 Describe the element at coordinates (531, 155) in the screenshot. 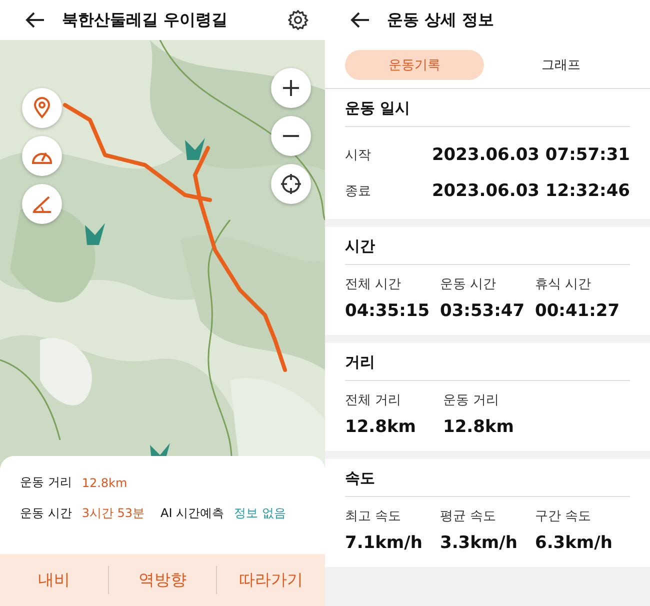

I see `stat-value: 2023.06.03 07:57:31` at that location.